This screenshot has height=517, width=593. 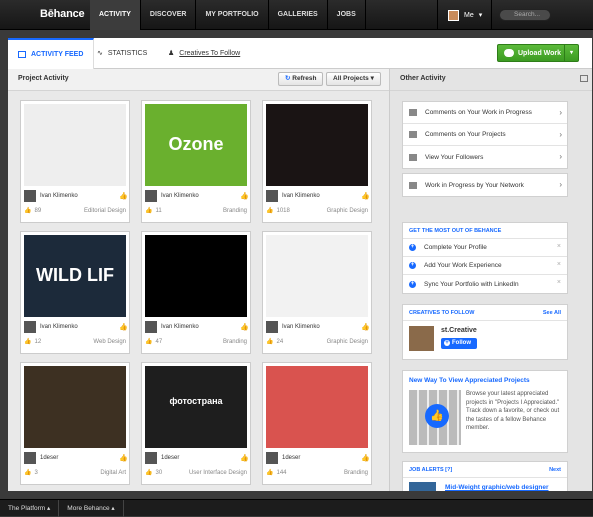 I want to click on project-meta: Ivan Klimenko 👍, so click(x=76, y=327).